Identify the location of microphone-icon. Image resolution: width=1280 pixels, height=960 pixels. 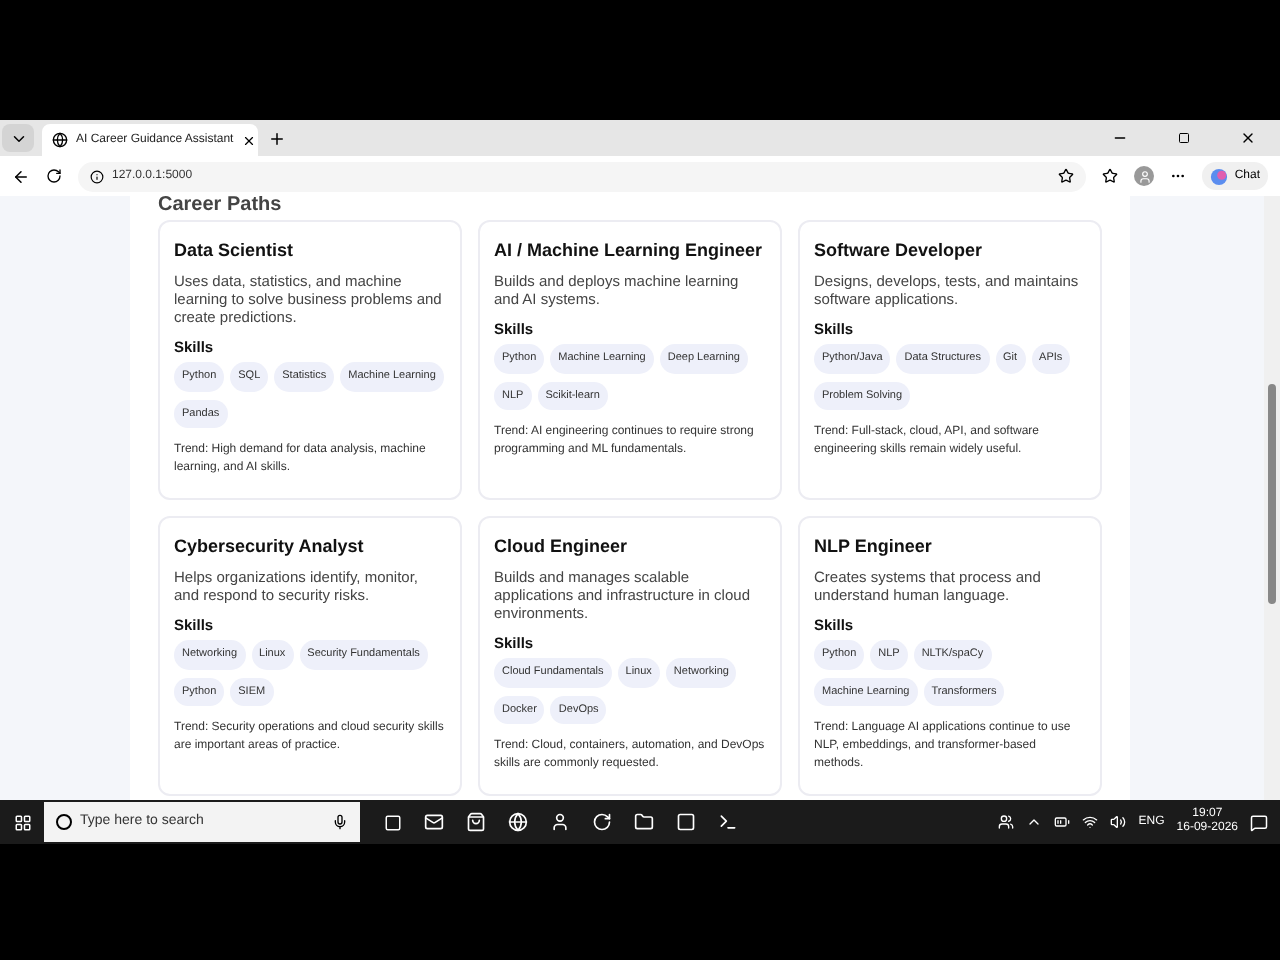
(340, 822).